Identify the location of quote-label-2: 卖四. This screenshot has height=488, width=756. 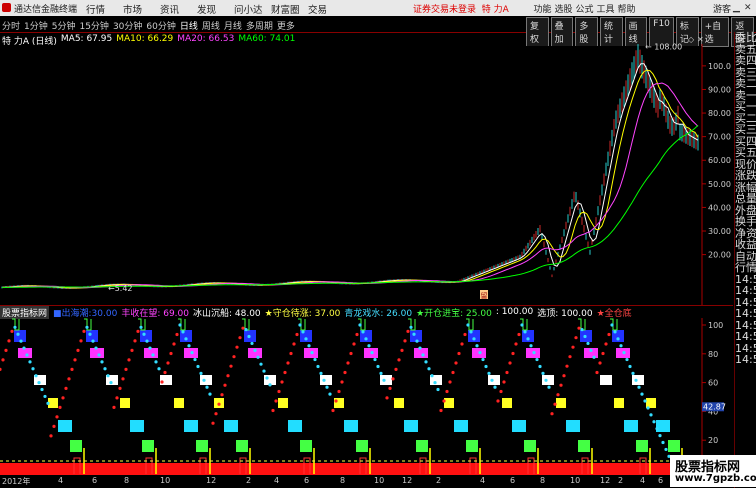
(745, 60).